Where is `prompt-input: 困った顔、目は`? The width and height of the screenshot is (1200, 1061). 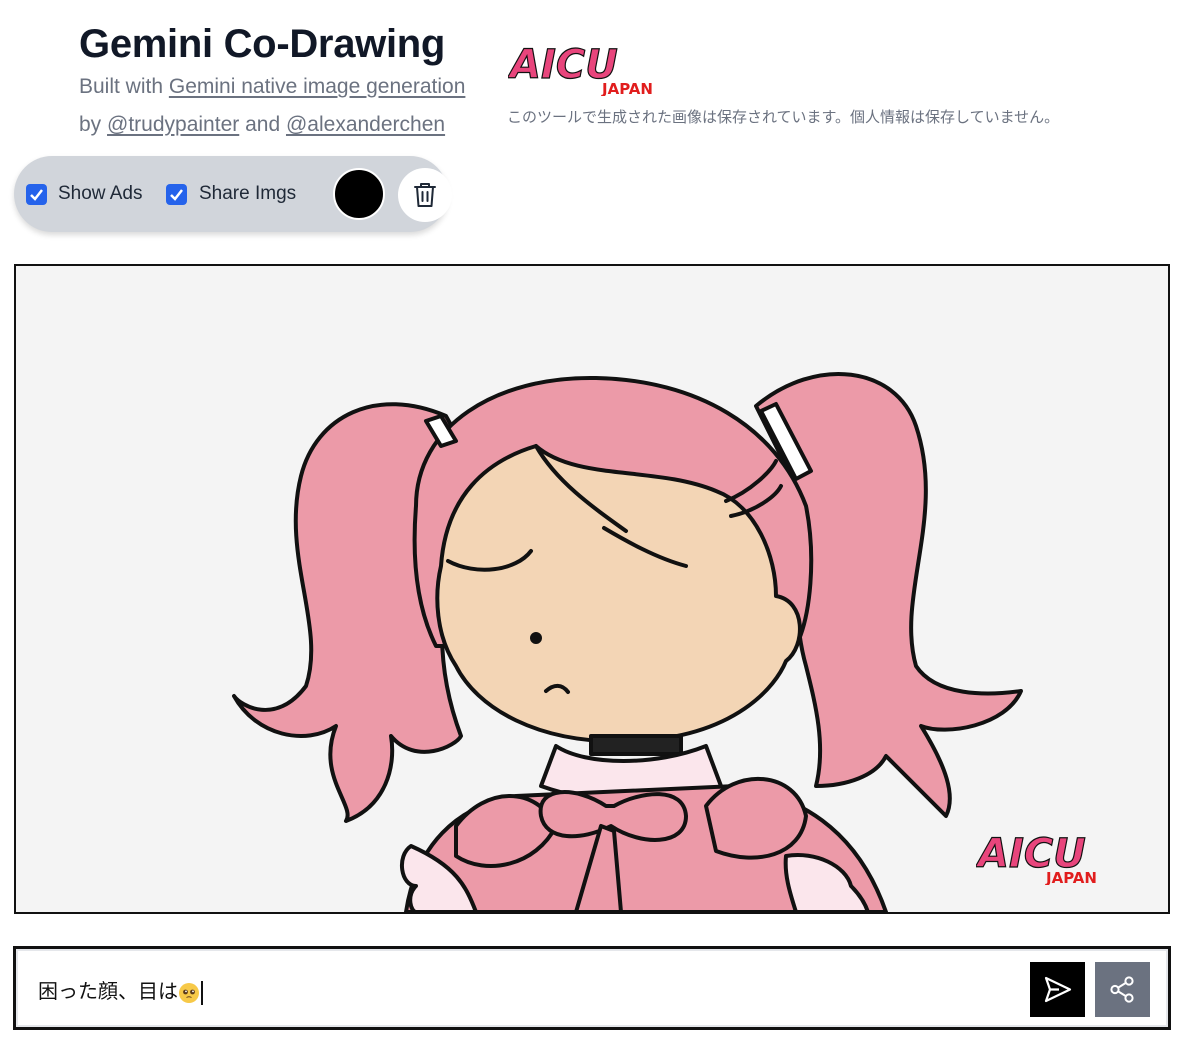 prompt-input: 困った顔、目は is located at coordinates (120, 990).